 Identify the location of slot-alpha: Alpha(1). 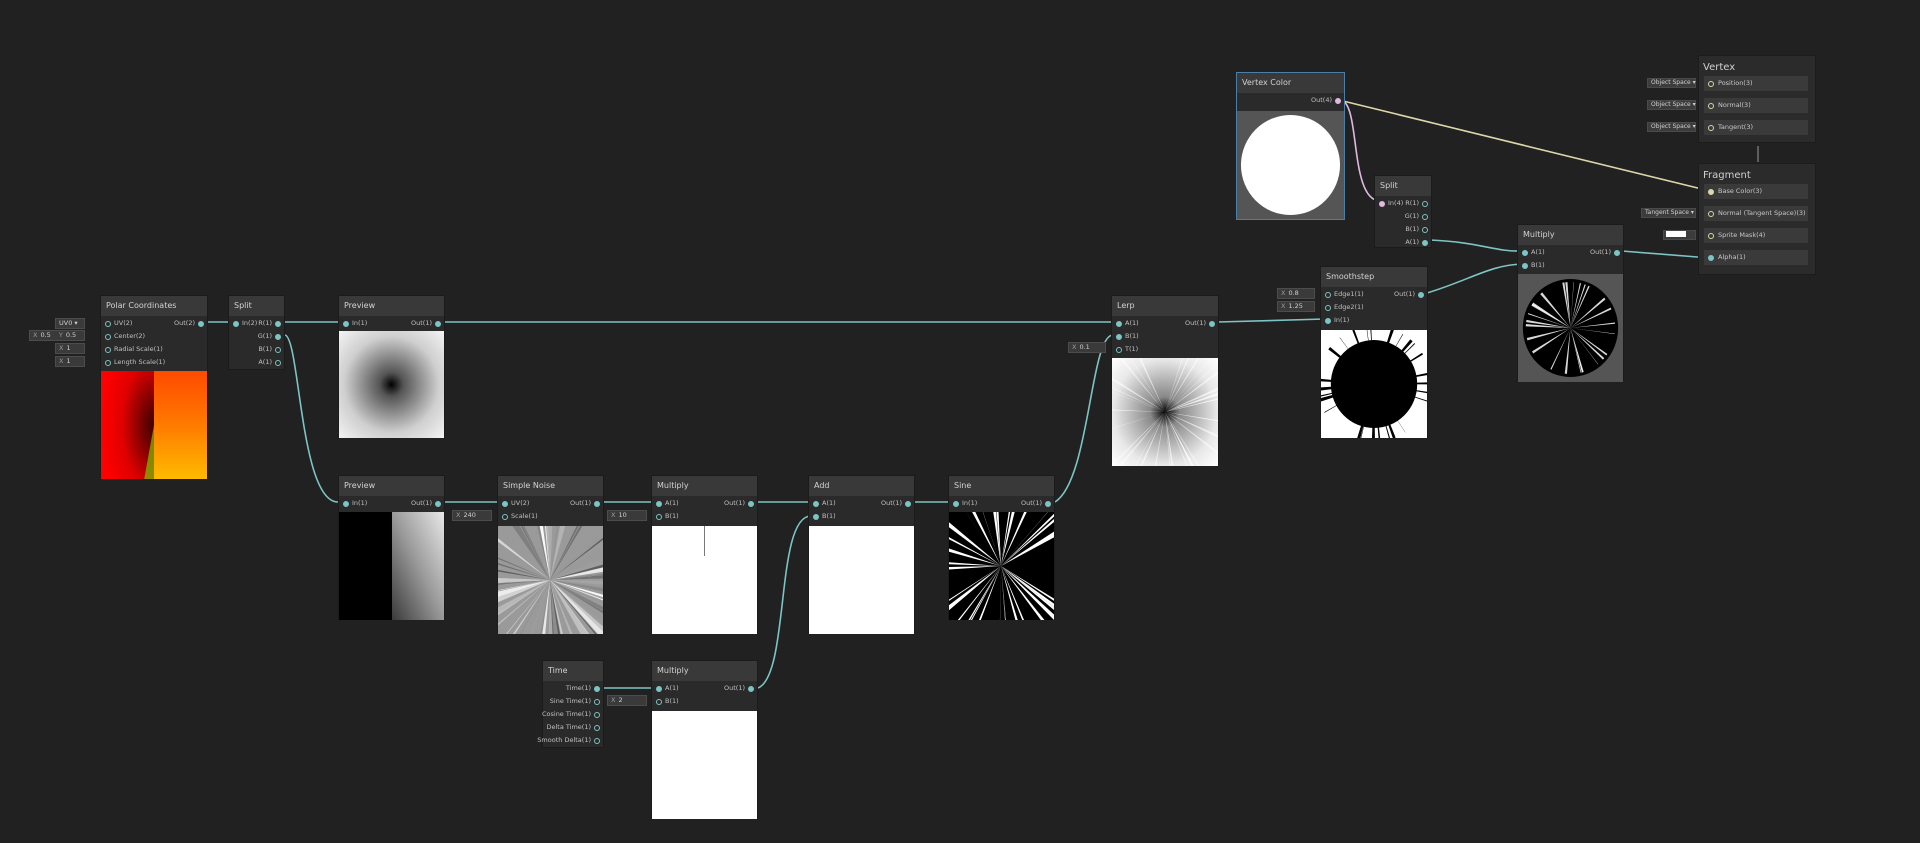
(1756, 257).